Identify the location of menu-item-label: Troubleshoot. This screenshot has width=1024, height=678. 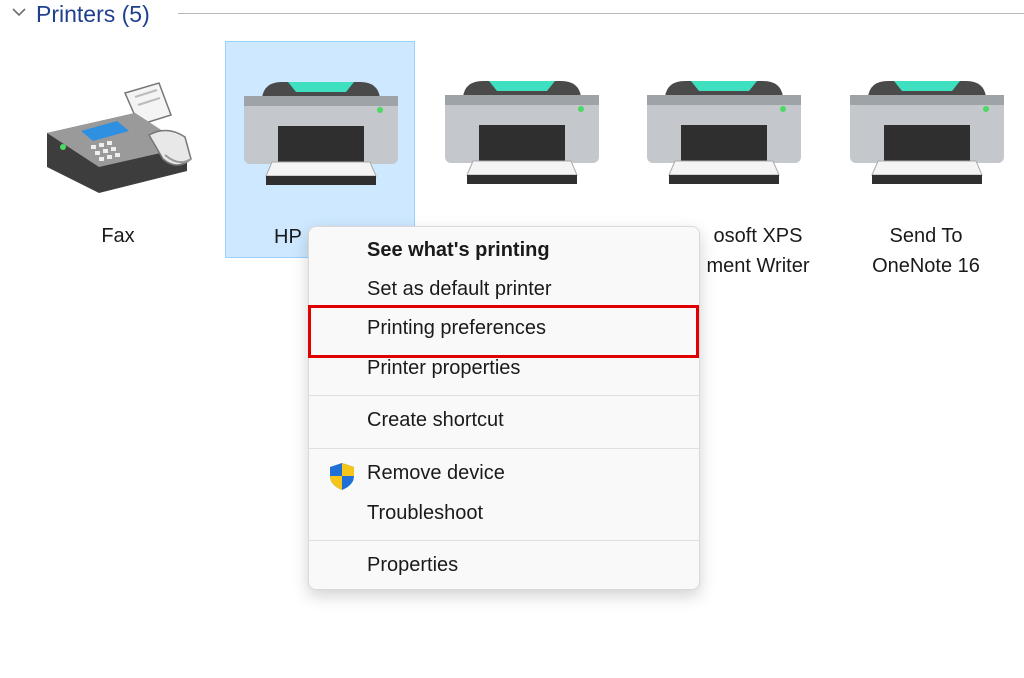
(425, 513).